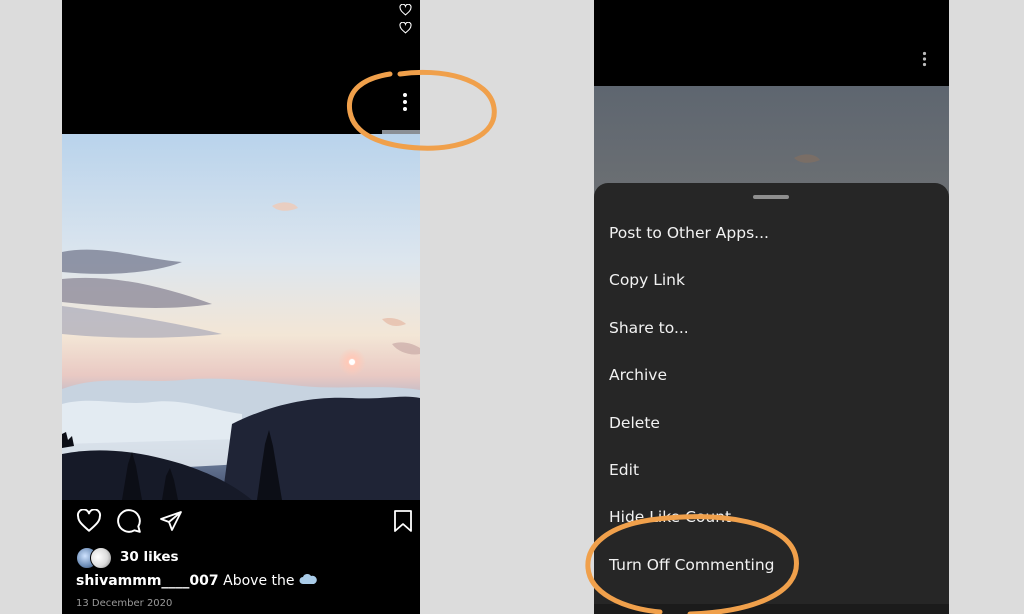 Image resolution: width=1024 pixels, height=614 pixels. I want to click on cloud-icon, so click(308, 581).